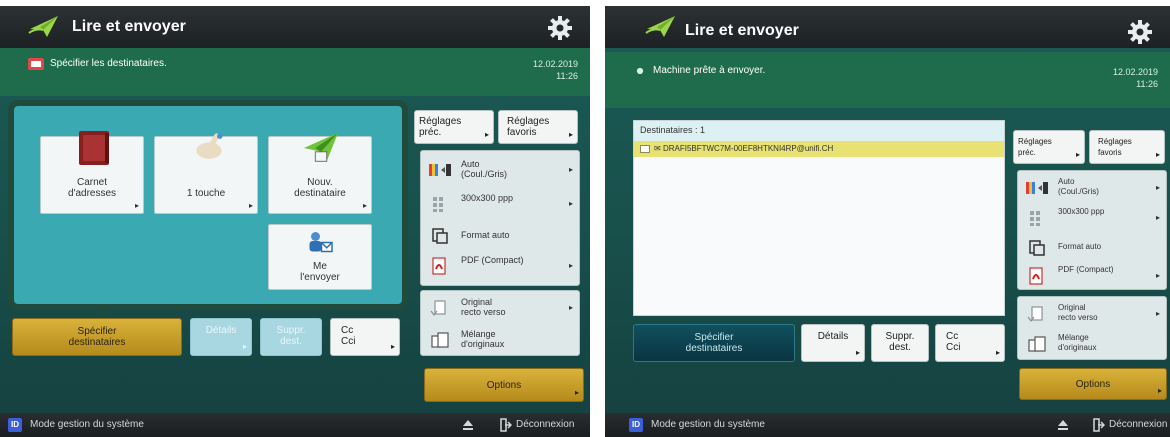 The width and height of the screenshot is (1170, 437). What do you see at coordinates (92, 193) in the screenshot?
I see `tile-label: d'adresses` at bounding box center [92, 193].